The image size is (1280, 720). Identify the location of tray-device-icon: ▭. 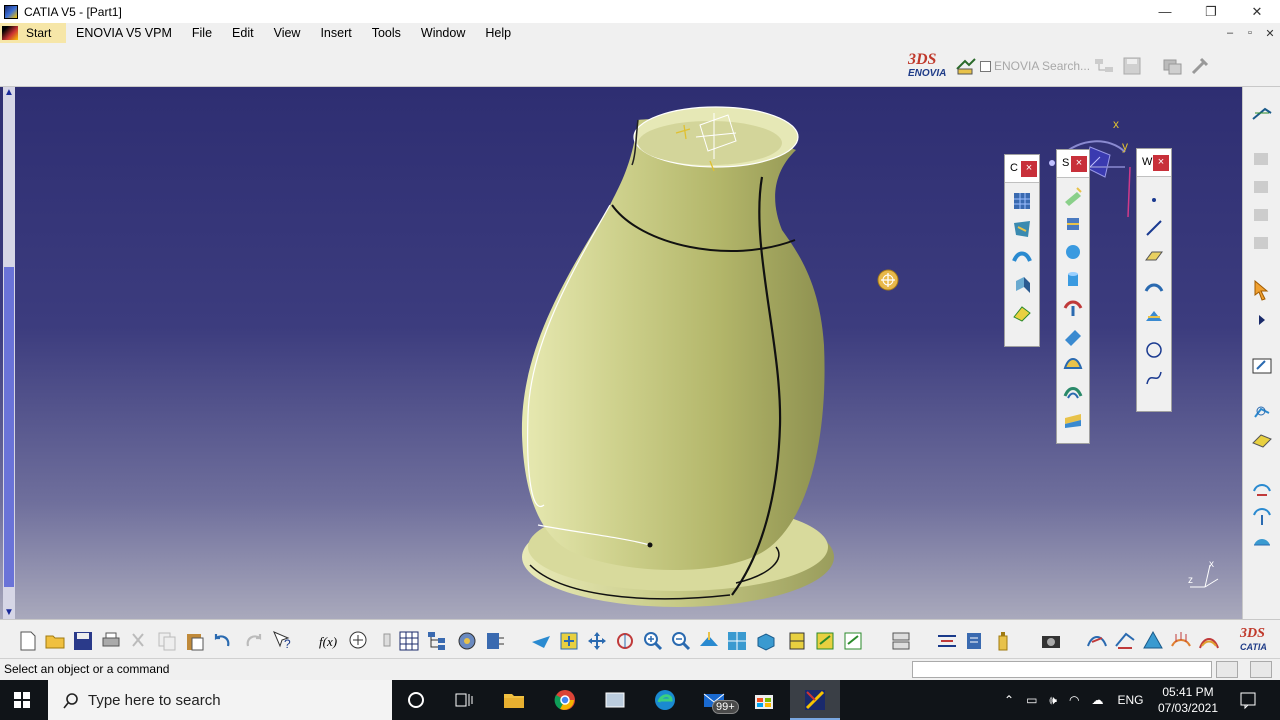
(1031, 700).